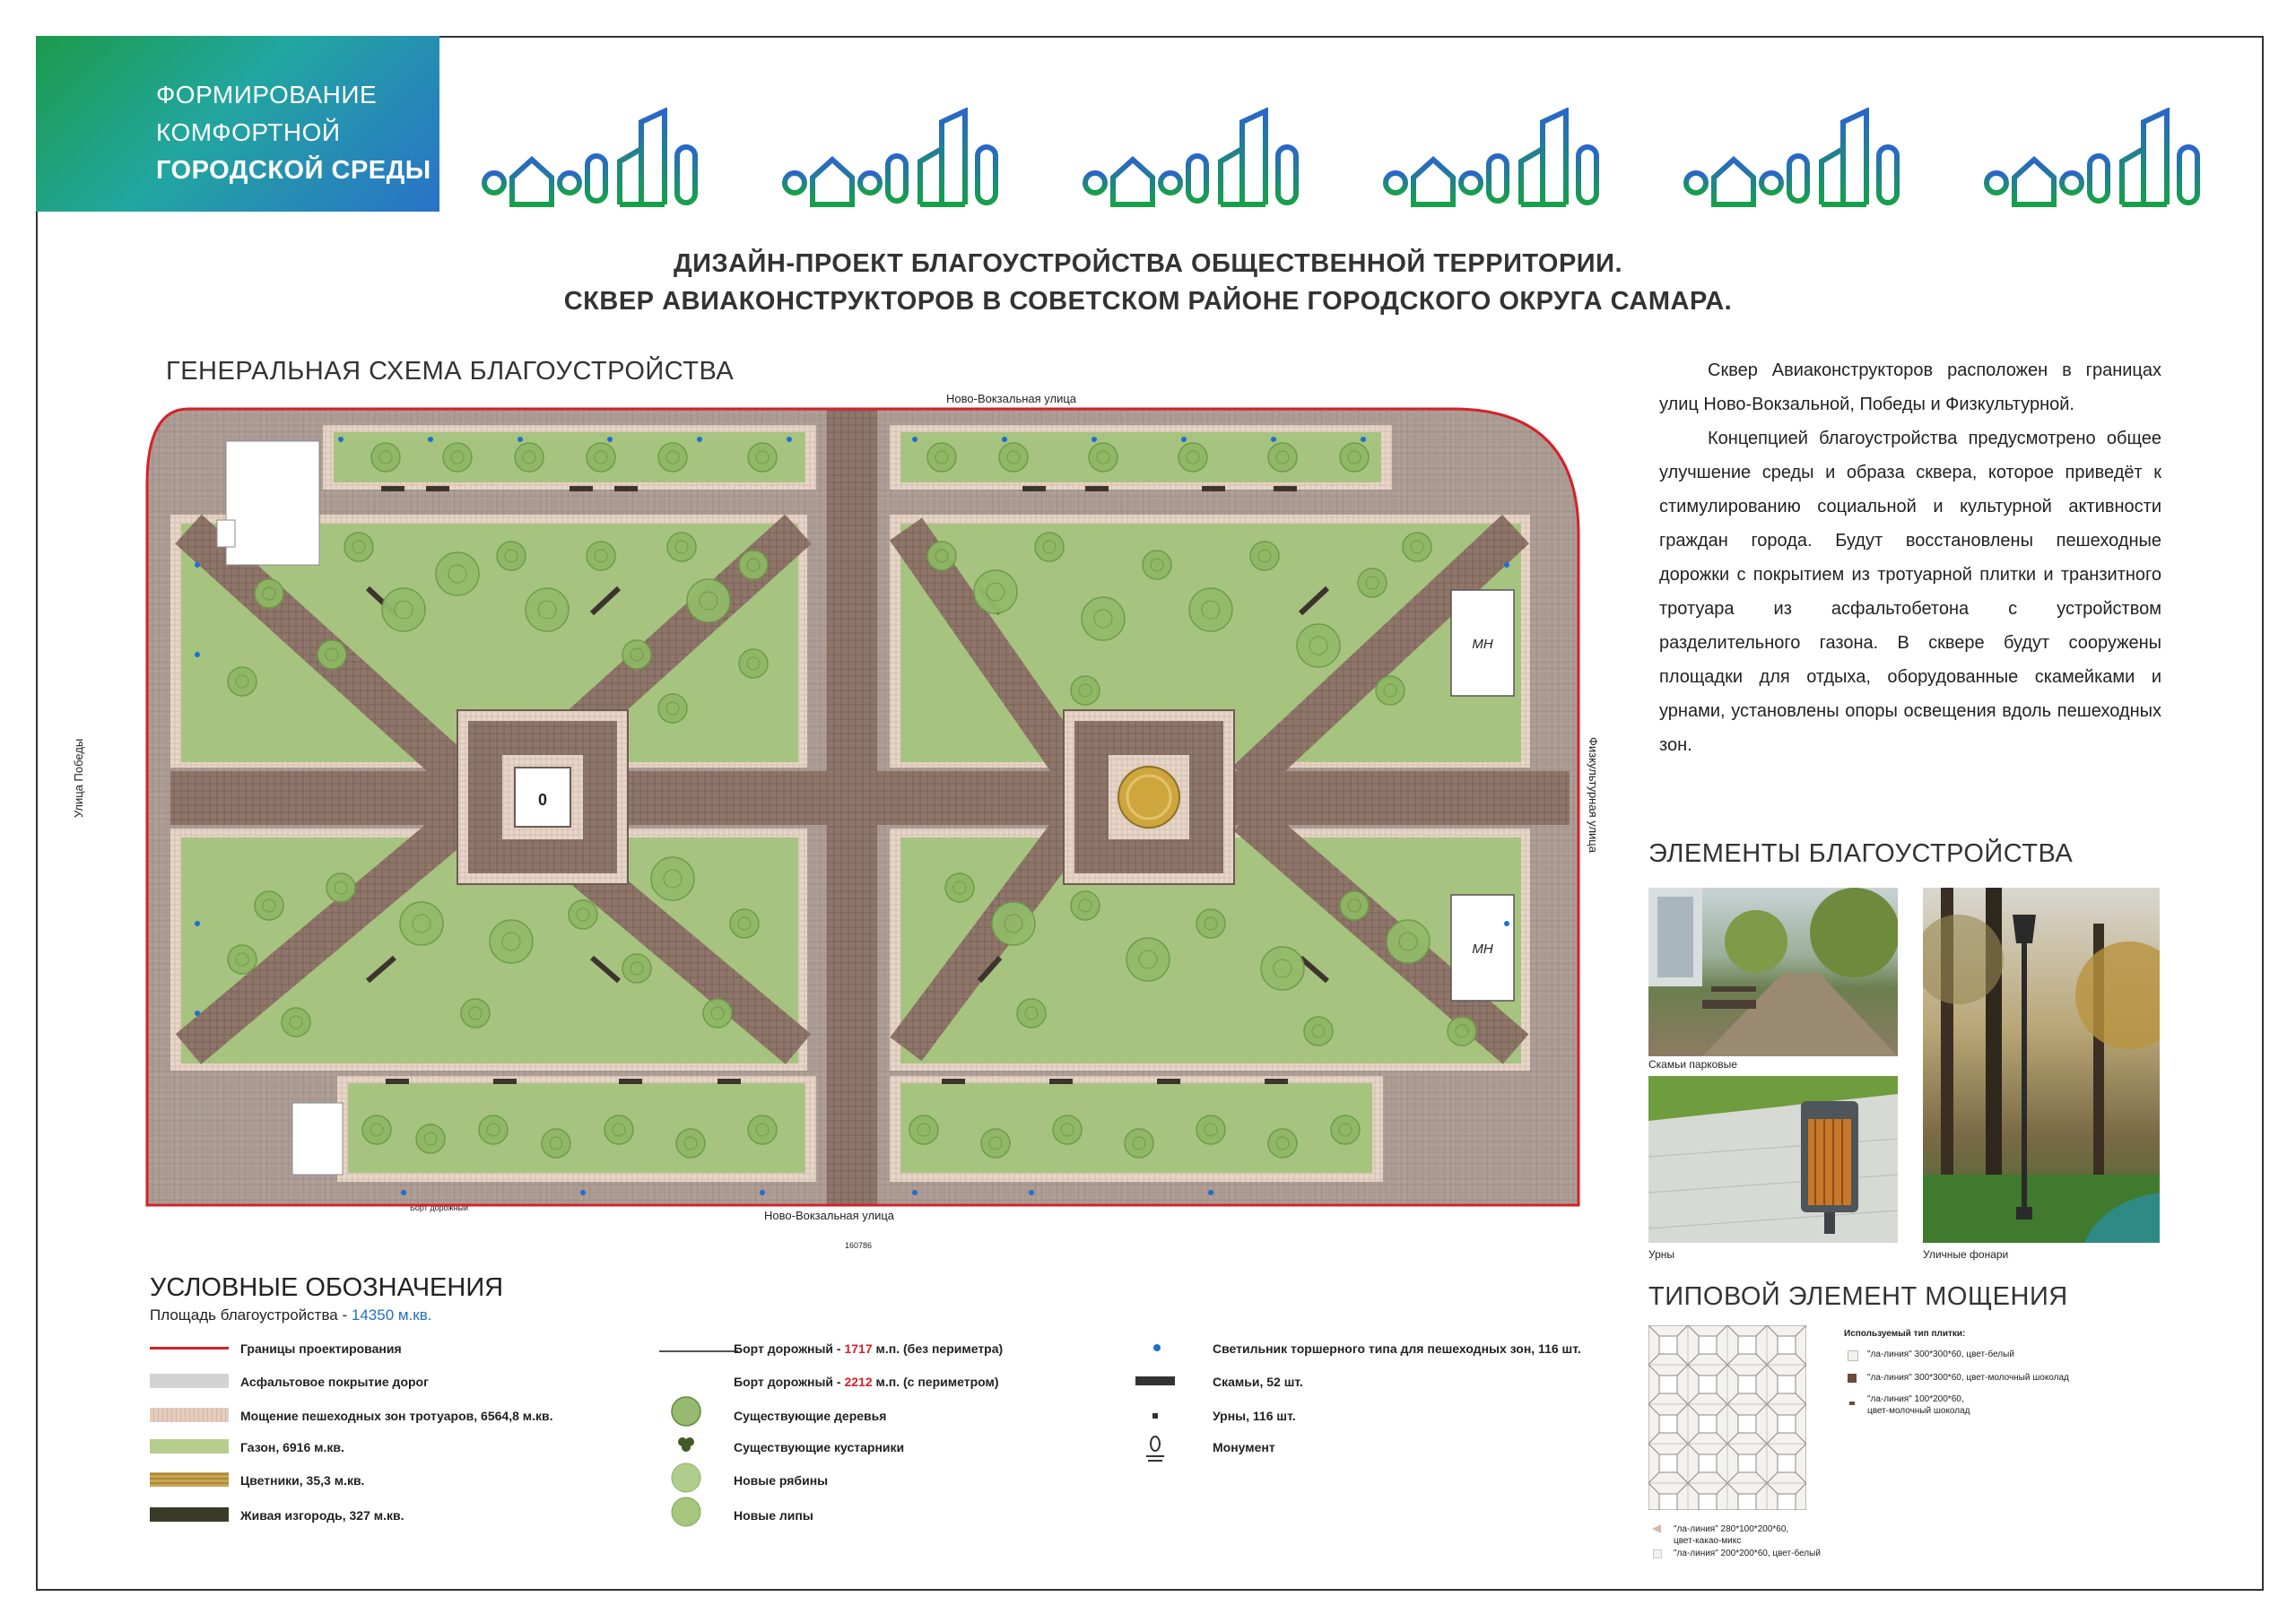  I want to click on tile-type-1: "ла-линия" 300*300*60, цвет-белый, so click(1940, 1354).